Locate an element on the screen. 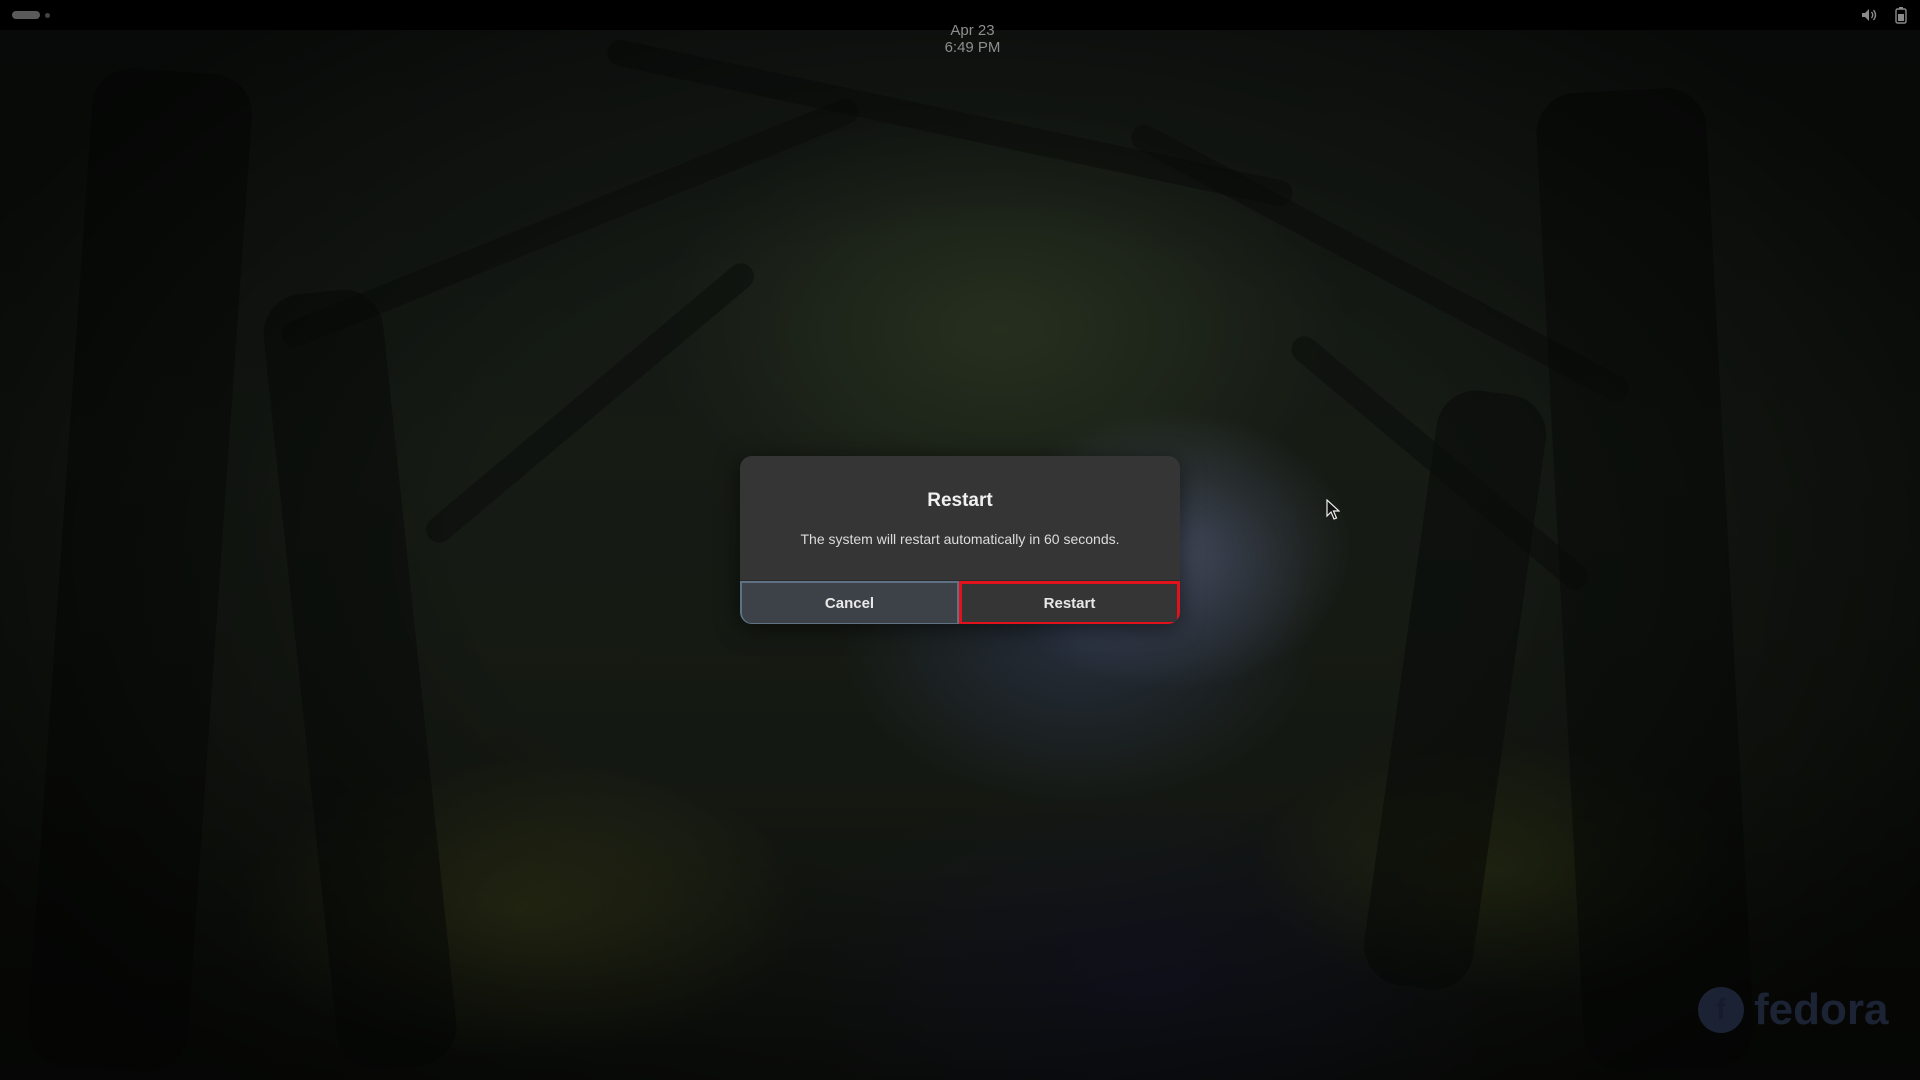  clock: Apr 23 6:49 PM is located at coordinates (960, 39).